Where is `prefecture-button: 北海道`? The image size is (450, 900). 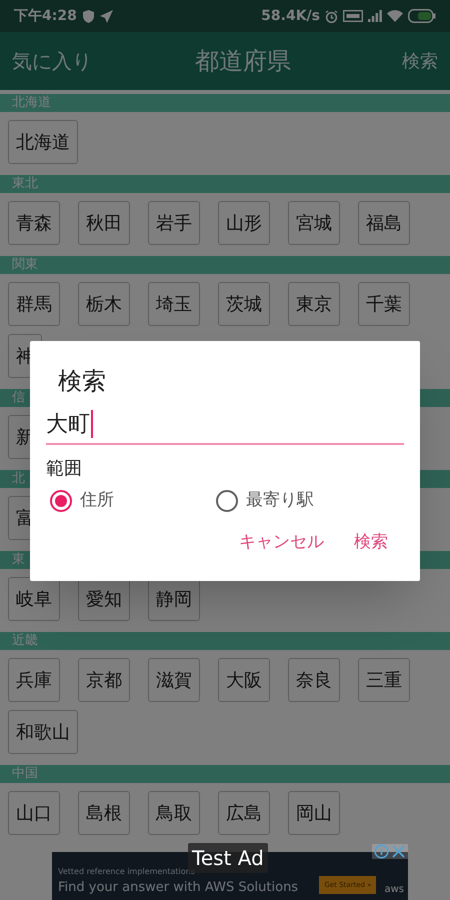 prefecture-button: 北海道 is located at coordinates (43, 142).